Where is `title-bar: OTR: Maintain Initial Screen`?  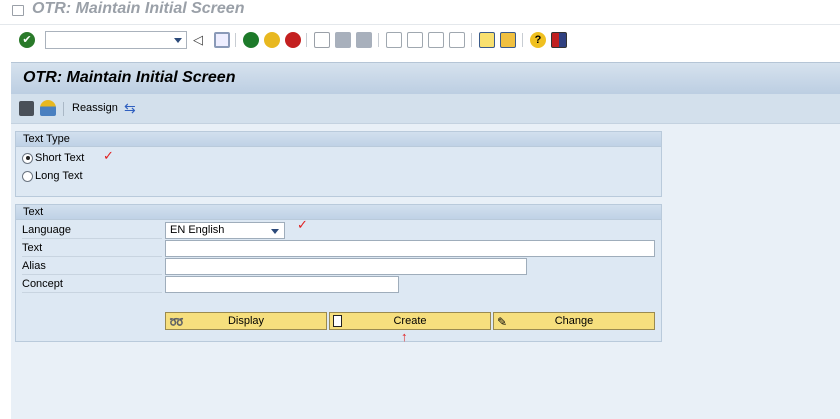
title-bar: OTR: Maintain Initial Screen is located at coordinates (420, 12).